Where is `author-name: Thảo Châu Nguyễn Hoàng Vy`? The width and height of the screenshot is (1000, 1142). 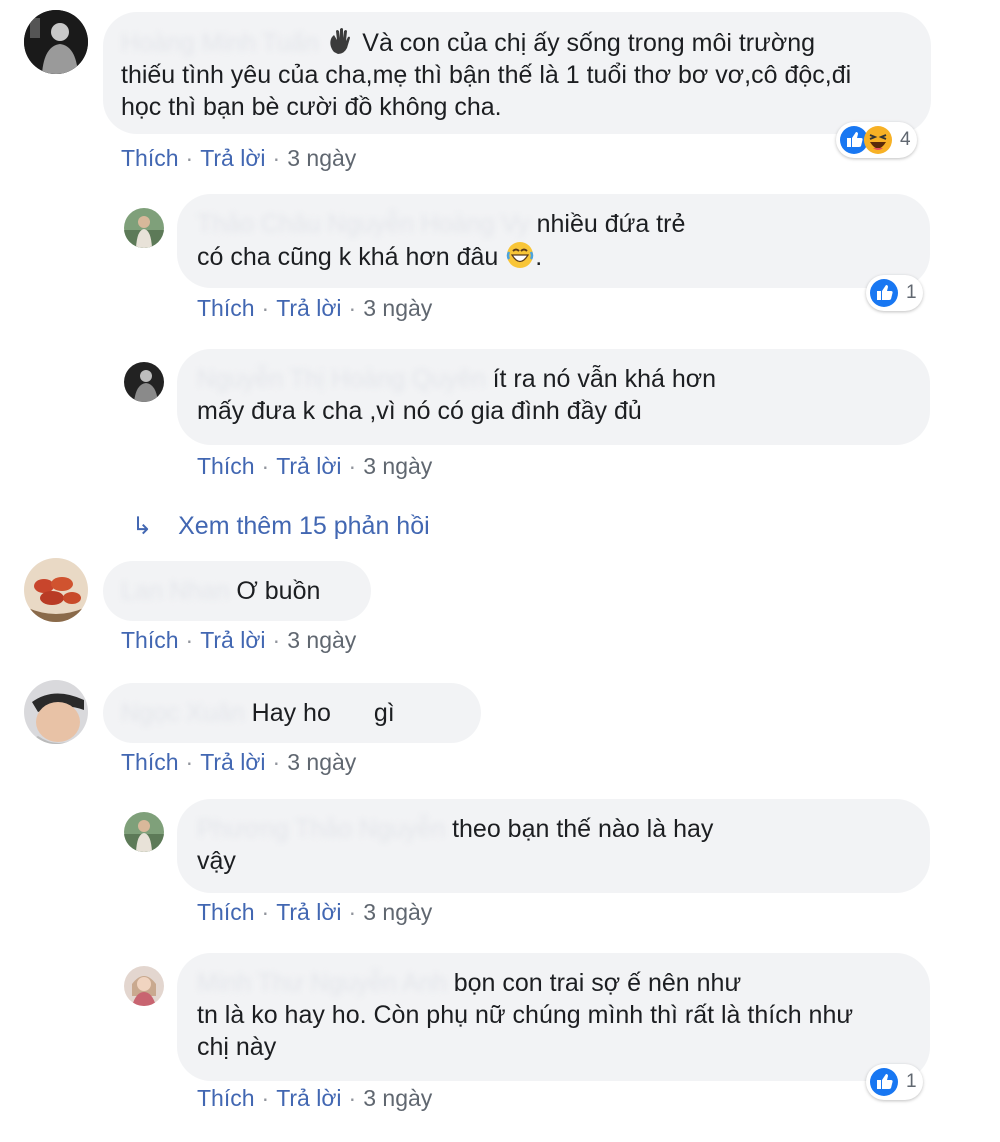
author-name: Thảo Châu Nguyễn Hoàng Vy is located at coordinates (363, 224).